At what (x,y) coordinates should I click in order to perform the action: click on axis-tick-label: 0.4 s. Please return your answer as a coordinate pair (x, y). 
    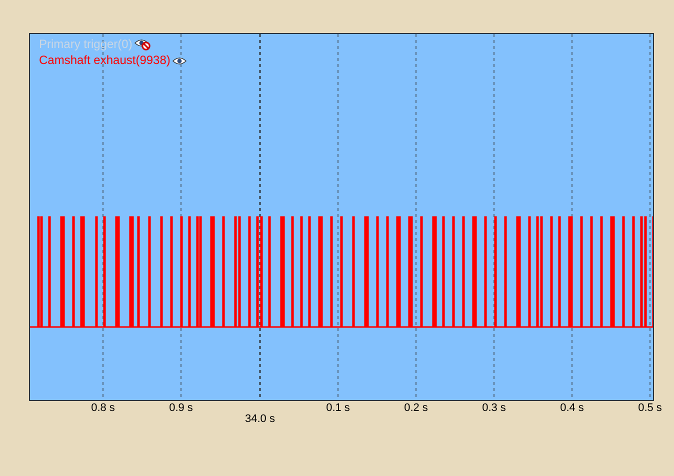
    Looking at the image, I should click on (572, 408).